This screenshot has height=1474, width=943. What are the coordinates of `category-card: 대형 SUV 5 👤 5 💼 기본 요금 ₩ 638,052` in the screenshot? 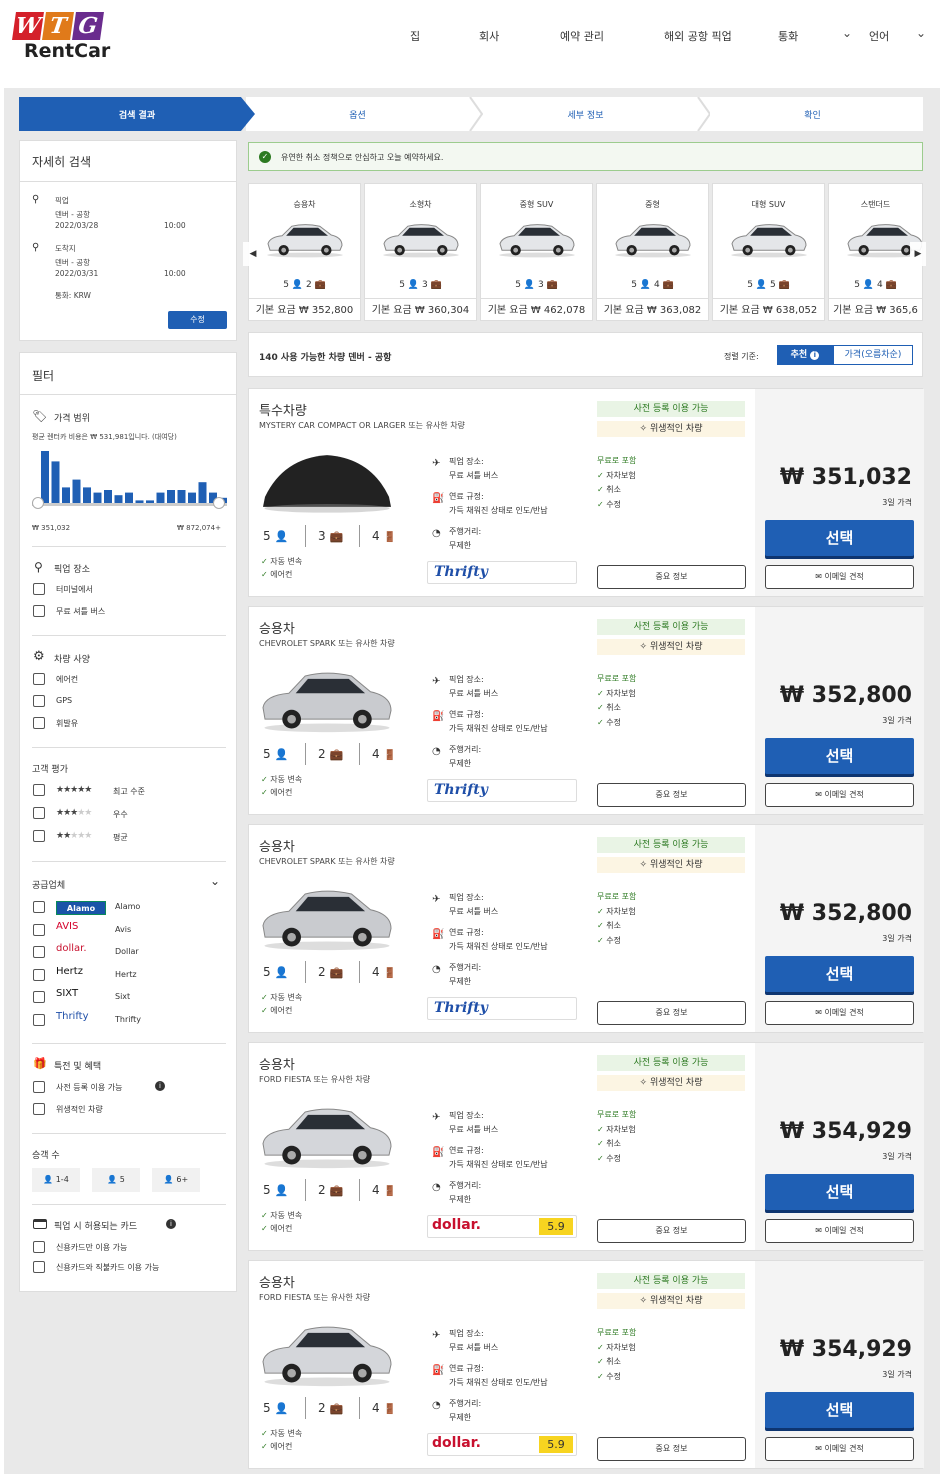 It's located at (768, 252).